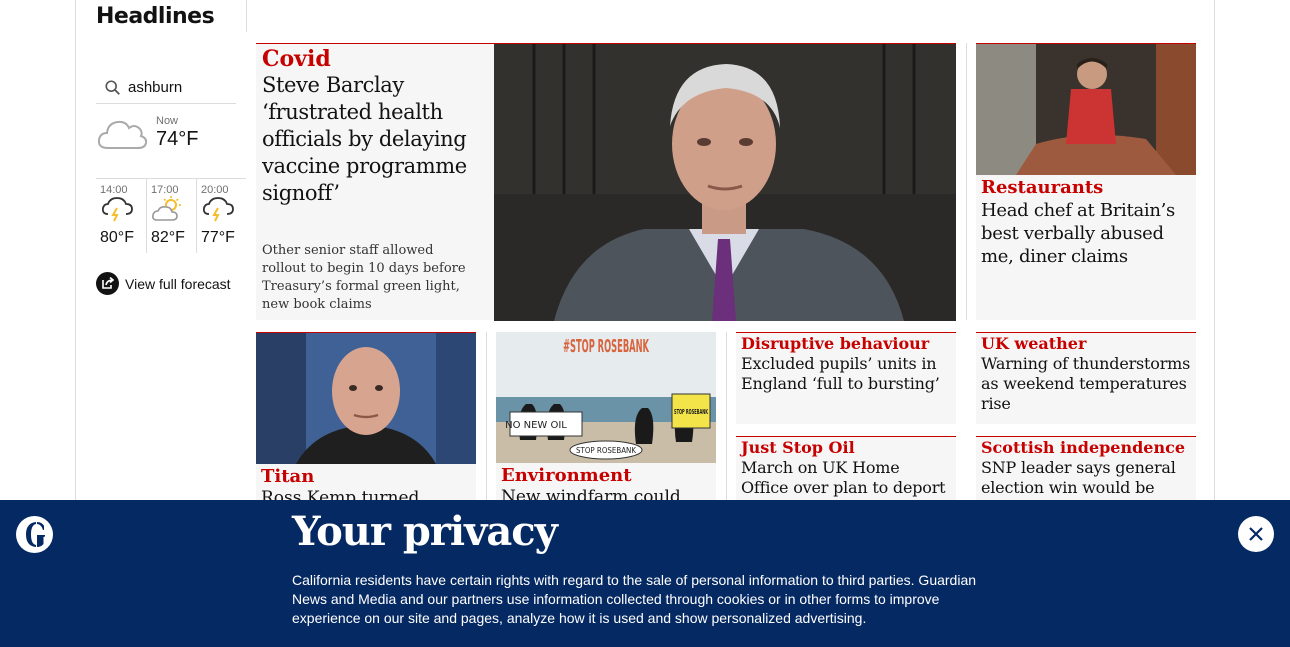  Describe the element at coordinates (536, 425) in the screenshot. I see `sign-no-new-oil: NO NEW OIL` at that location.